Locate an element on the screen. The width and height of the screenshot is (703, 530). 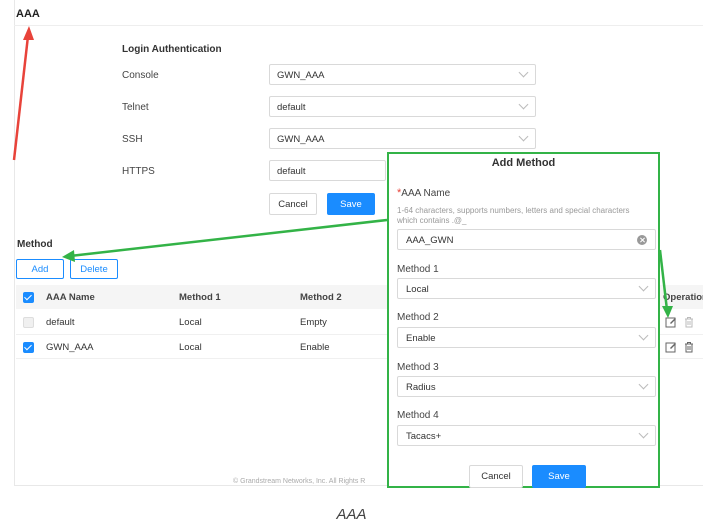
green-arrow-line is located at coordinates (228, 238).